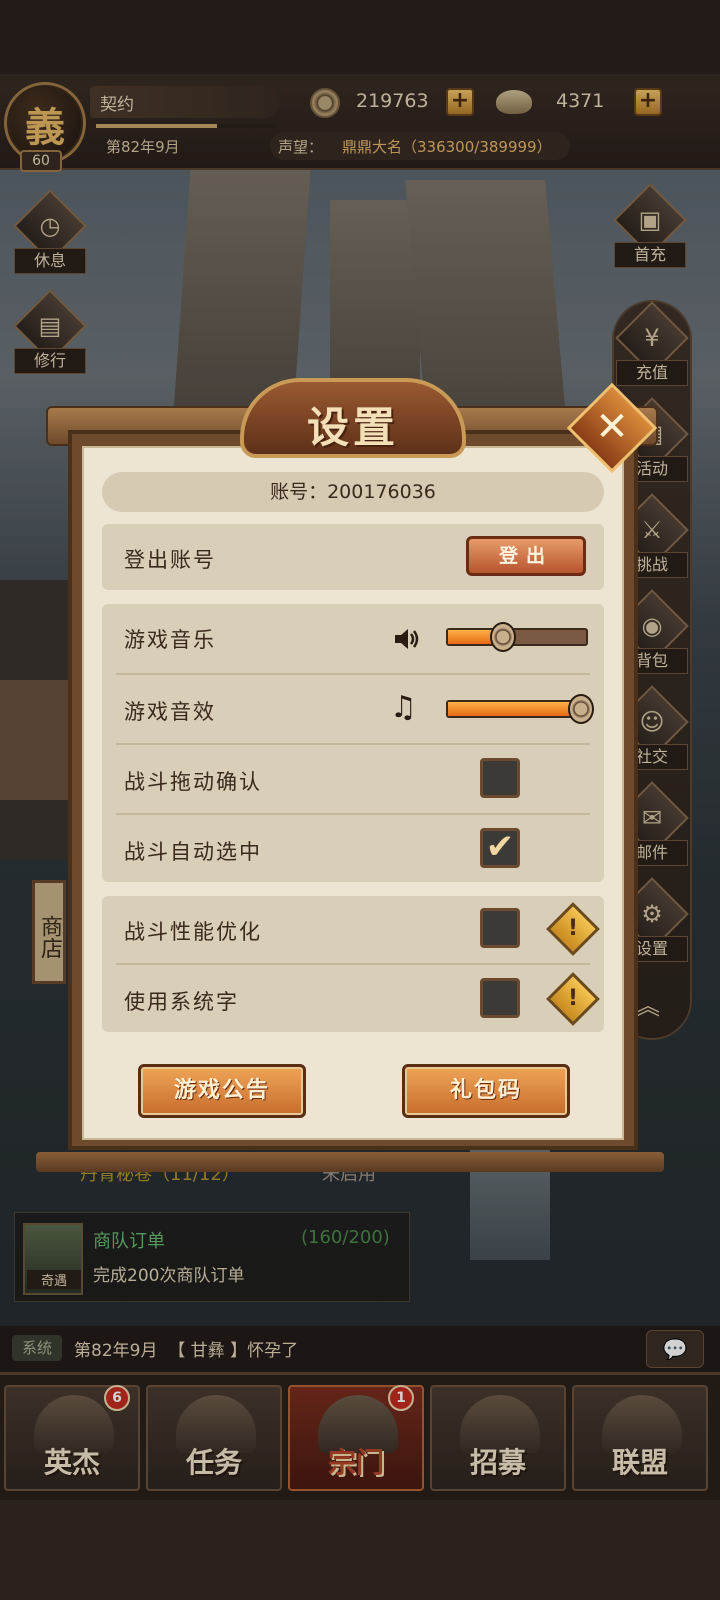 This screenshot has height=1600, width=720. I want to click on sfx-volume-slider, so click(520, 709).